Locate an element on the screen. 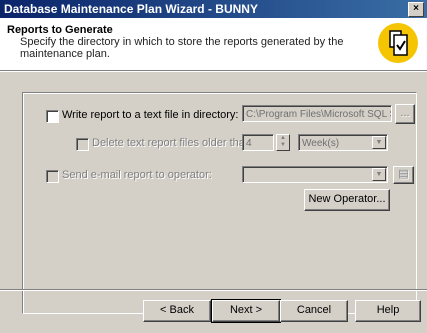 This screenshot has width=427, height=333. email-report-checkbox is located at coordinates (52, 176).